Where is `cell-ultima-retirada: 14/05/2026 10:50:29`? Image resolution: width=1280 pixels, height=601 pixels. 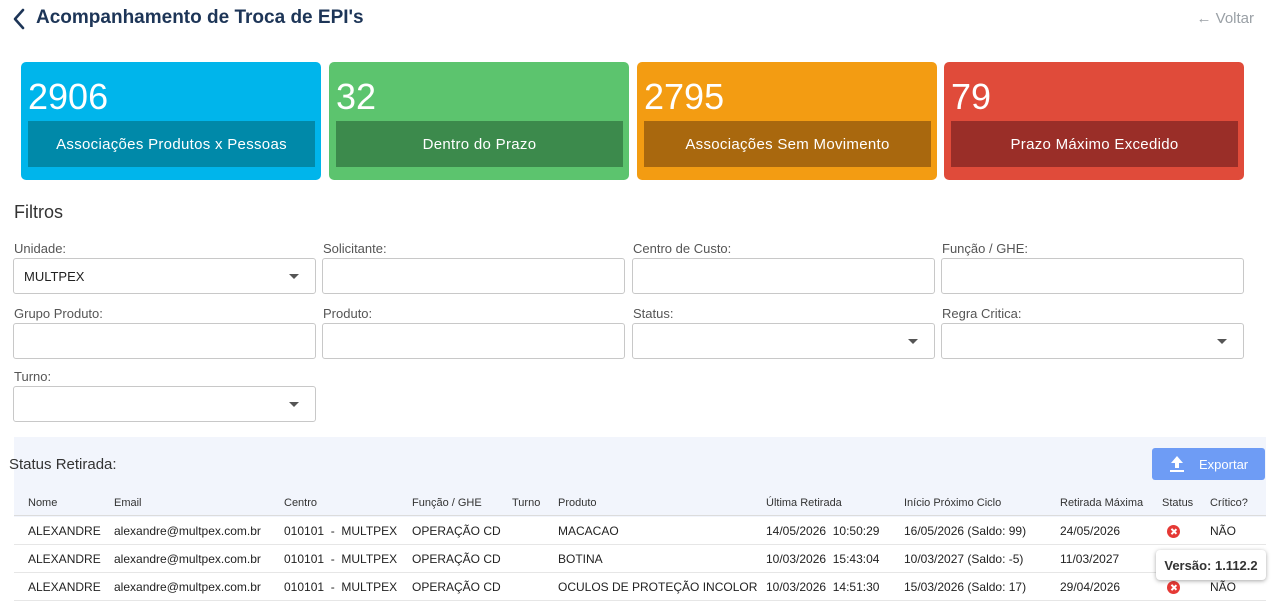
cell-ultima-retirada: 14/05/2026 10:50:29 is located at coordinates (823, 531).